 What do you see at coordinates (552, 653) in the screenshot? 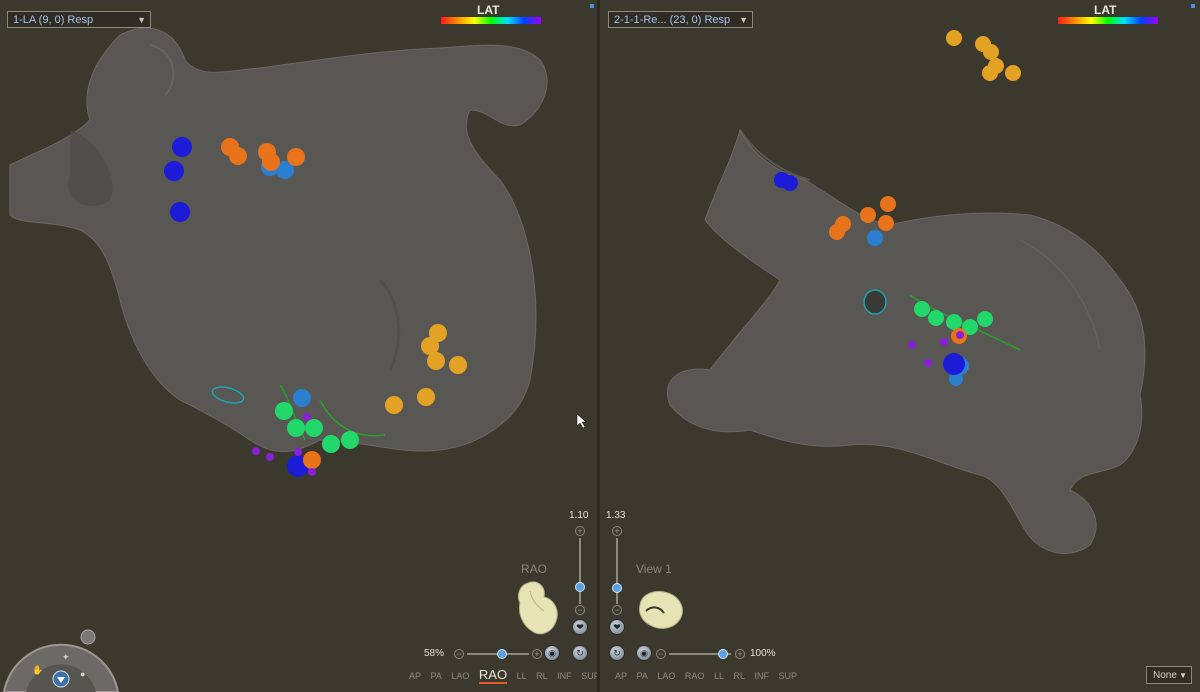
I see `left-transparency-icon: ◉` at bounding box center [552, 653].